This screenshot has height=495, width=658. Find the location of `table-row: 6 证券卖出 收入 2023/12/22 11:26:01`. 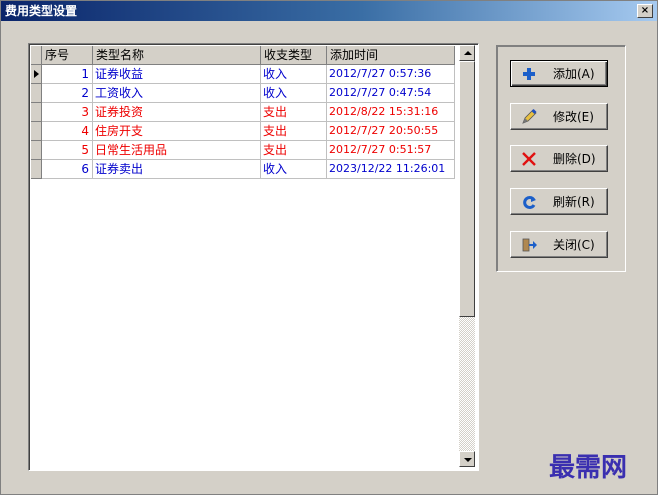

table-row: 6 证券卖出 收入 2023/12/22 11:26:01 is located at coordinates (243, 169).